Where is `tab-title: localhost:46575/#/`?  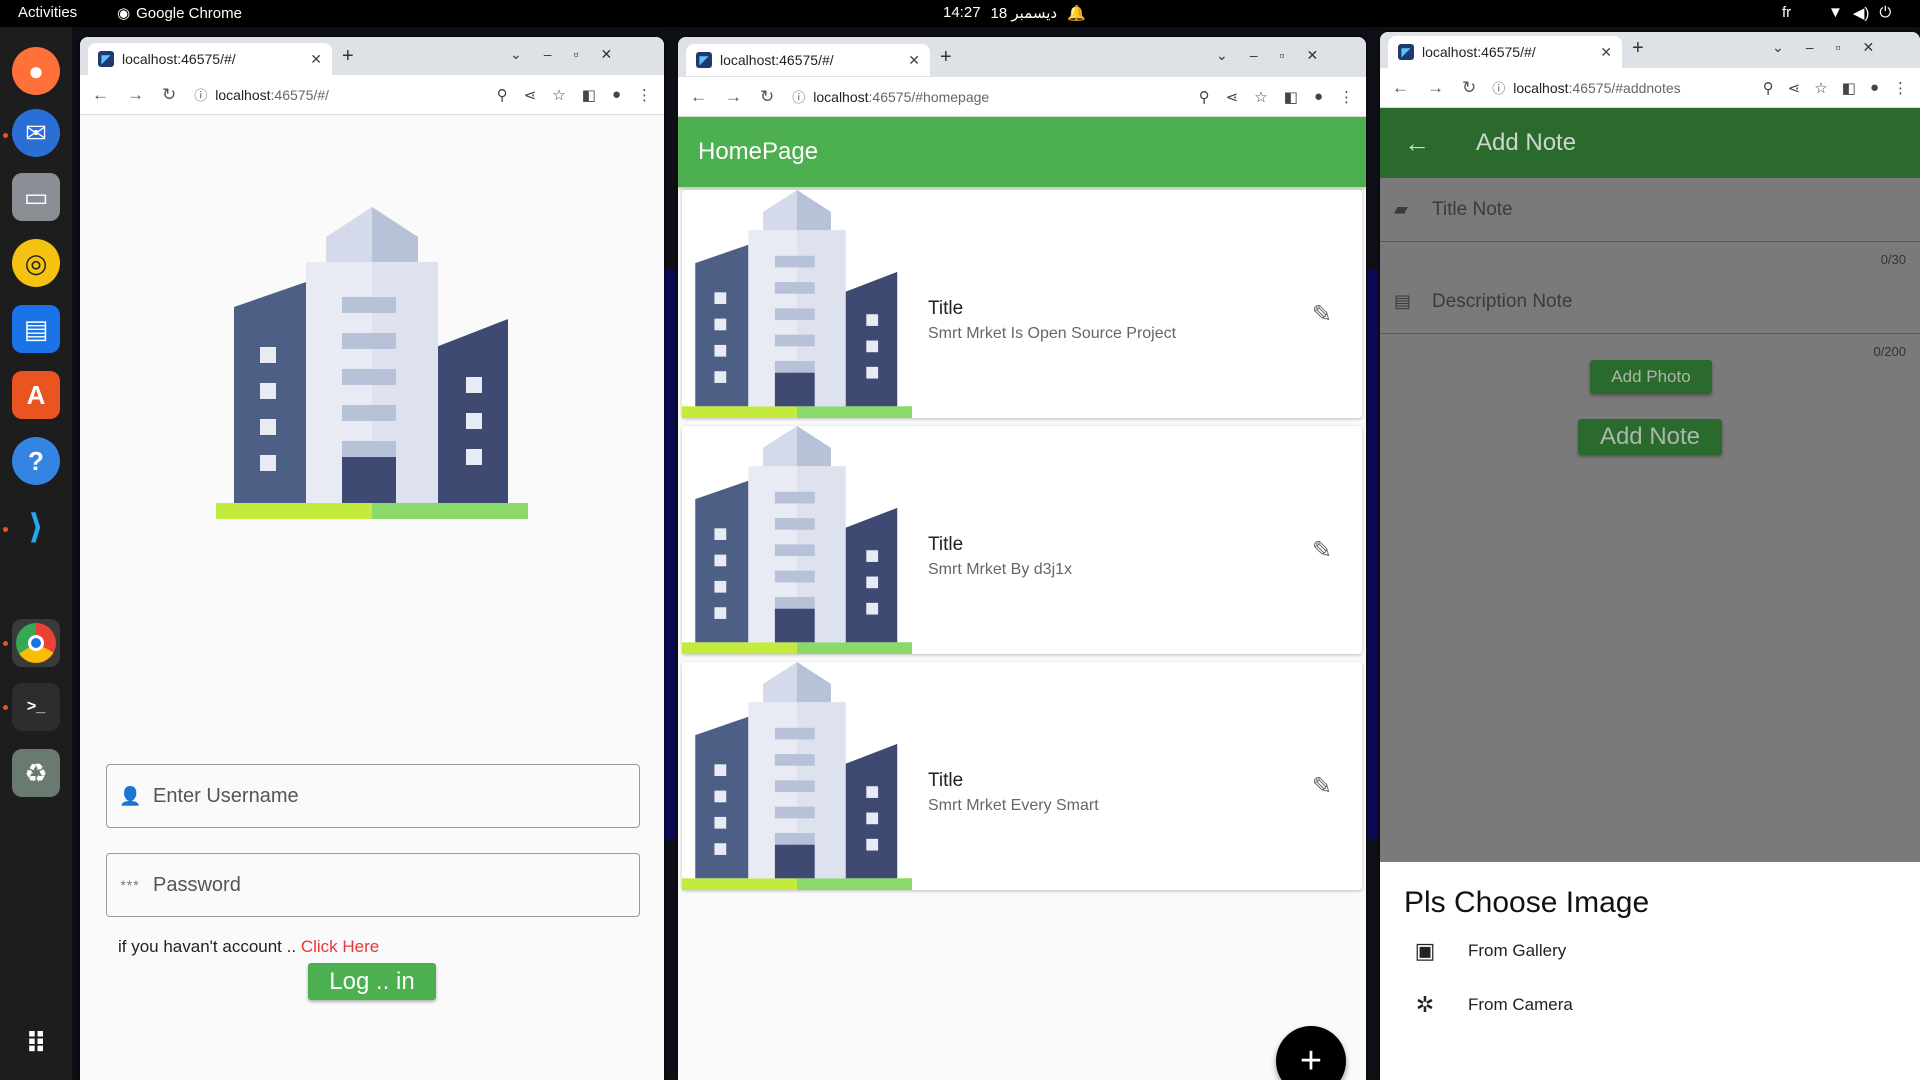 tab-title: localhost:46575/#/ is located at coordinates (179, 59).